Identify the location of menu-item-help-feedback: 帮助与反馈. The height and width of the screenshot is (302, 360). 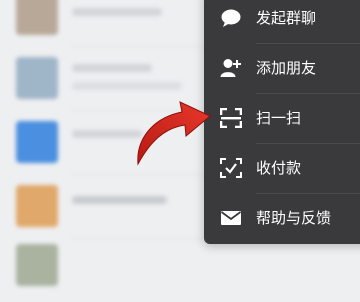
(282, 218).